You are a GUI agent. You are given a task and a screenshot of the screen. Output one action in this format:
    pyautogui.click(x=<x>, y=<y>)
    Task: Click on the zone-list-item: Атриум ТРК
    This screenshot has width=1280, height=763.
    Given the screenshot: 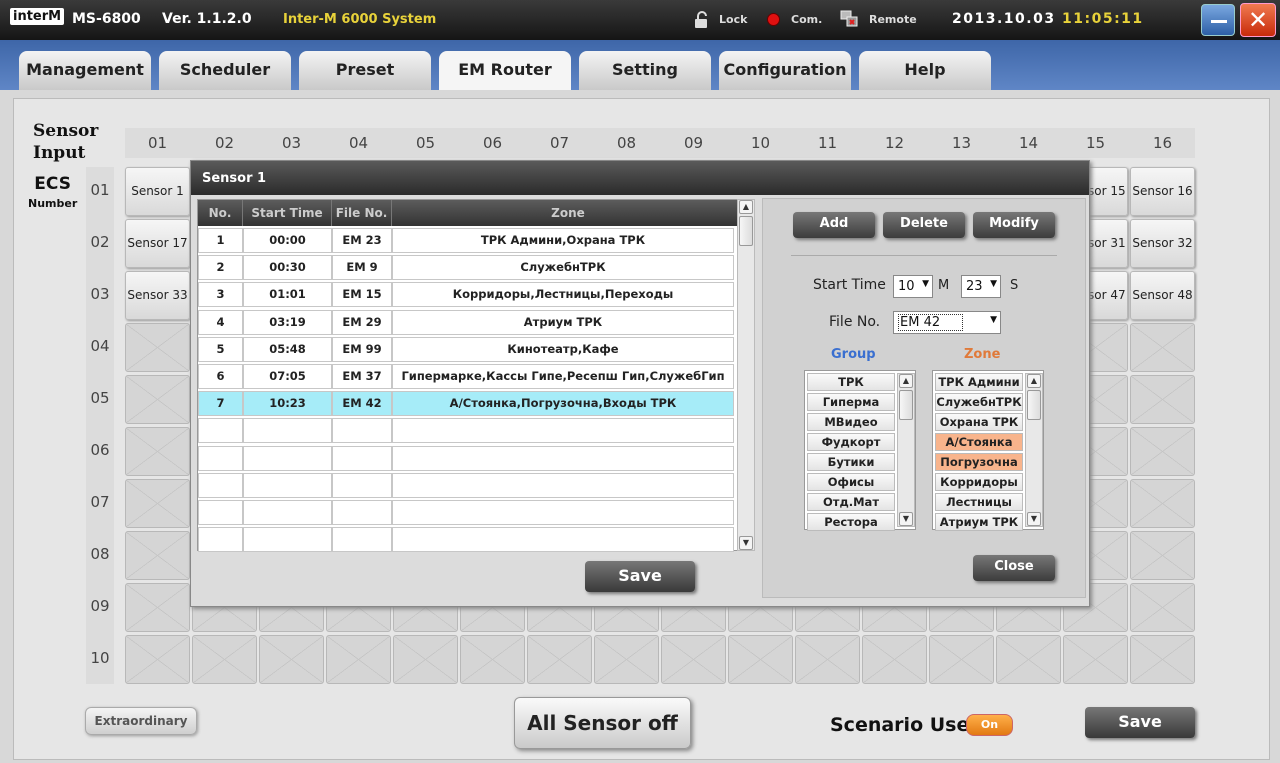 What is the action you would take?
    pyautogui.click(x=979, y=522)
    